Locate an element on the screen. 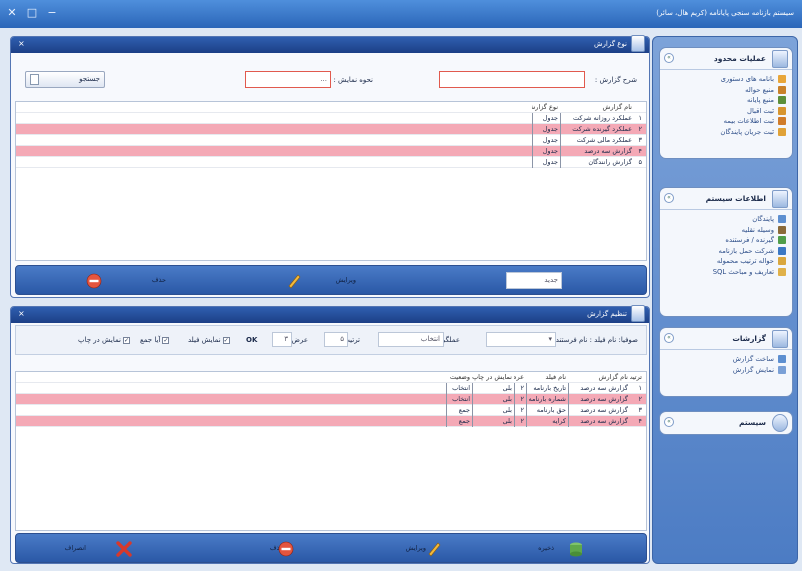  table-row: ۳ گزارش سه درصد حق بارنامه ۲ بلی جمع is located at coordinates (331, 410).